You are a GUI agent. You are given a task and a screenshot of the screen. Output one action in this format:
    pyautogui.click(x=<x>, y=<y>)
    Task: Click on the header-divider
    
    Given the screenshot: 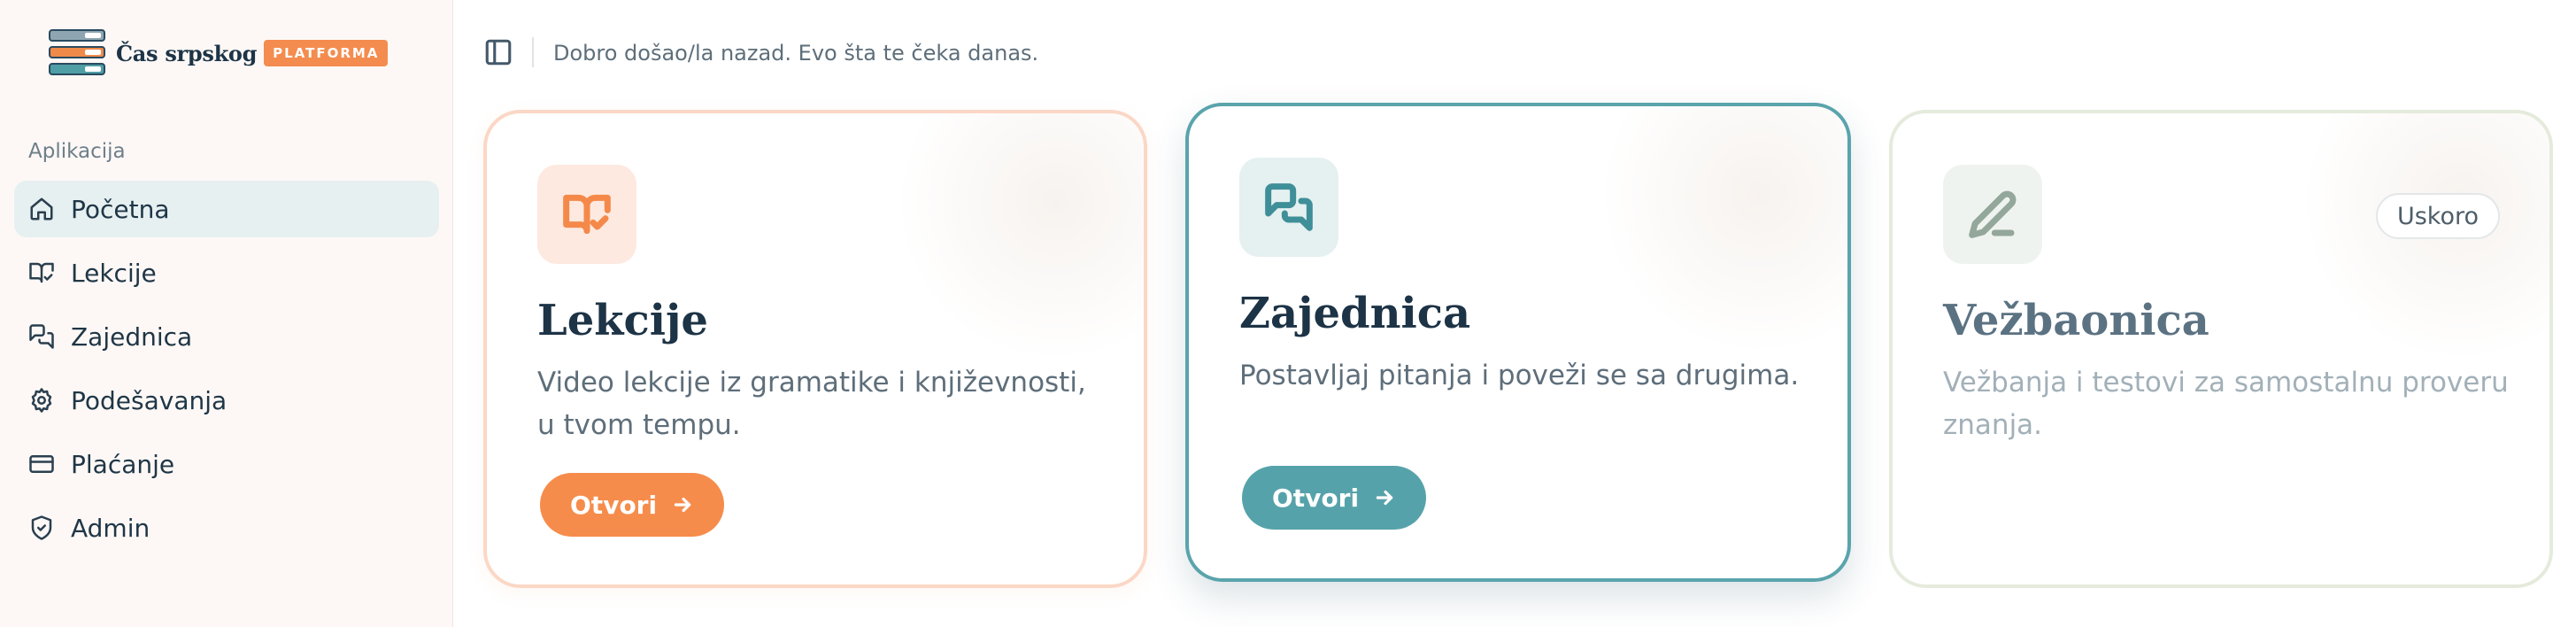 What is the action you would take?
    pyautogui.click(x=533, y=52)
    